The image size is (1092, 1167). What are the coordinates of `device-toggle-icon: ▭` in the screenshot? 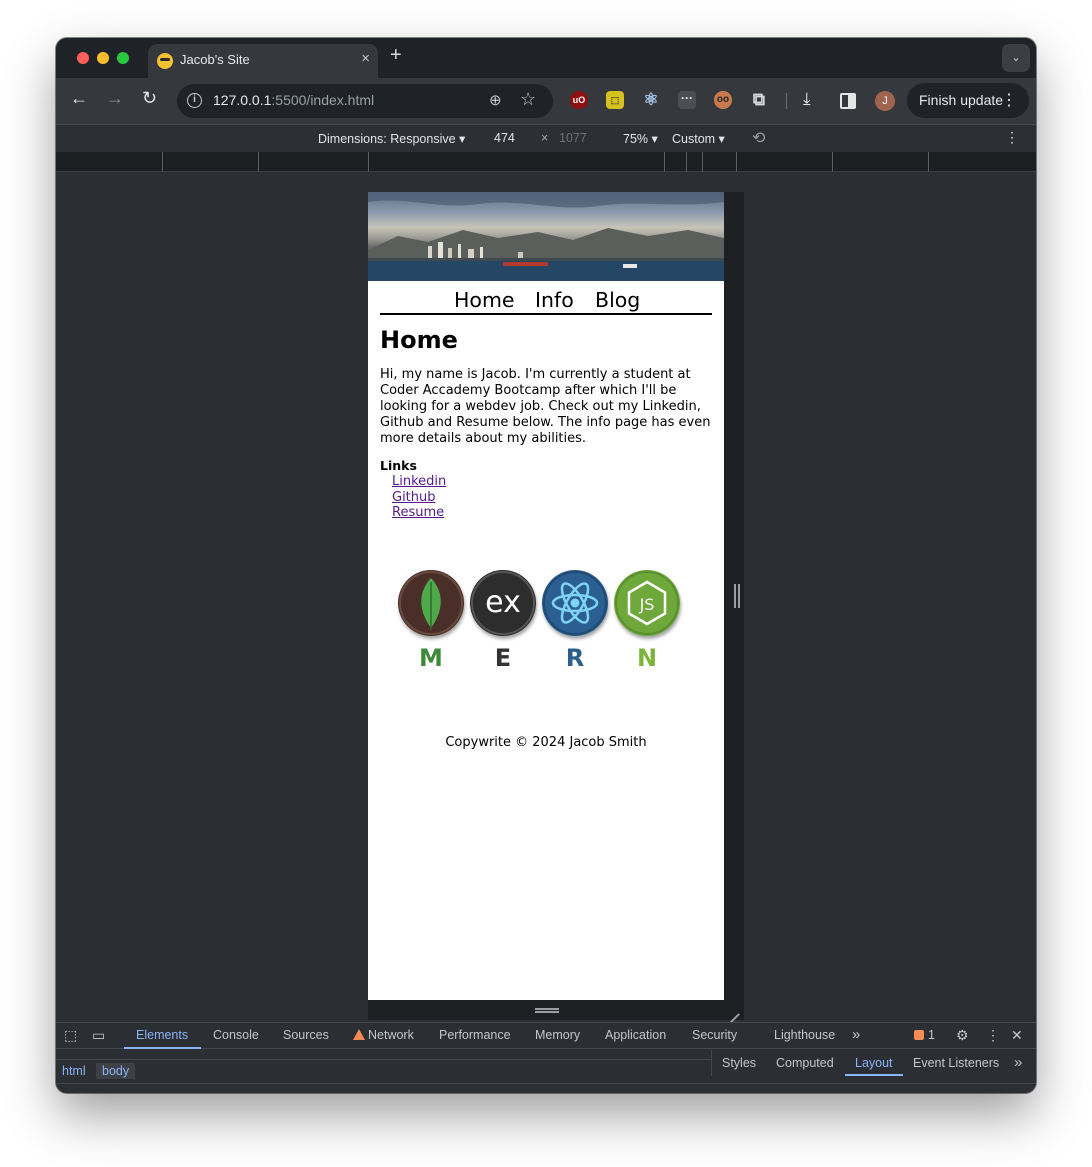 It's located at (98, 1035).